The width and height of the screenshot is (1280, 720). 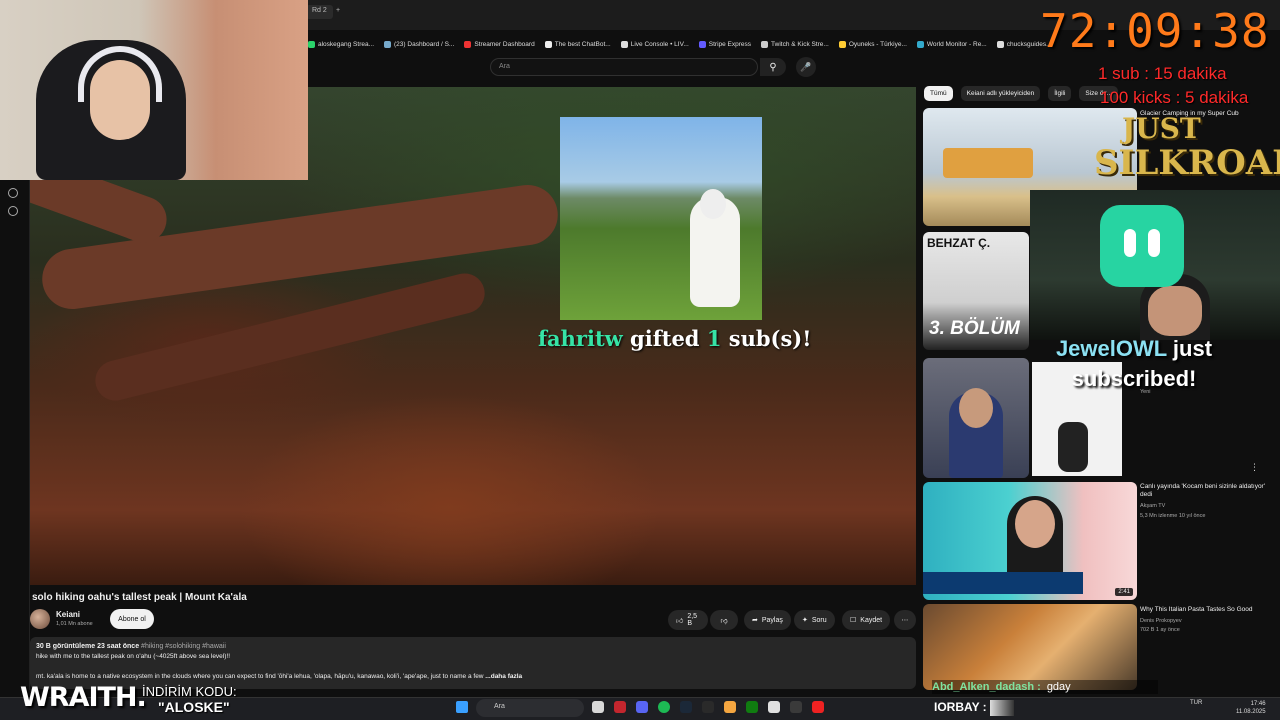 I want to click on promo-label: İNDİRİM KODU:, so click(x=189, y=691).